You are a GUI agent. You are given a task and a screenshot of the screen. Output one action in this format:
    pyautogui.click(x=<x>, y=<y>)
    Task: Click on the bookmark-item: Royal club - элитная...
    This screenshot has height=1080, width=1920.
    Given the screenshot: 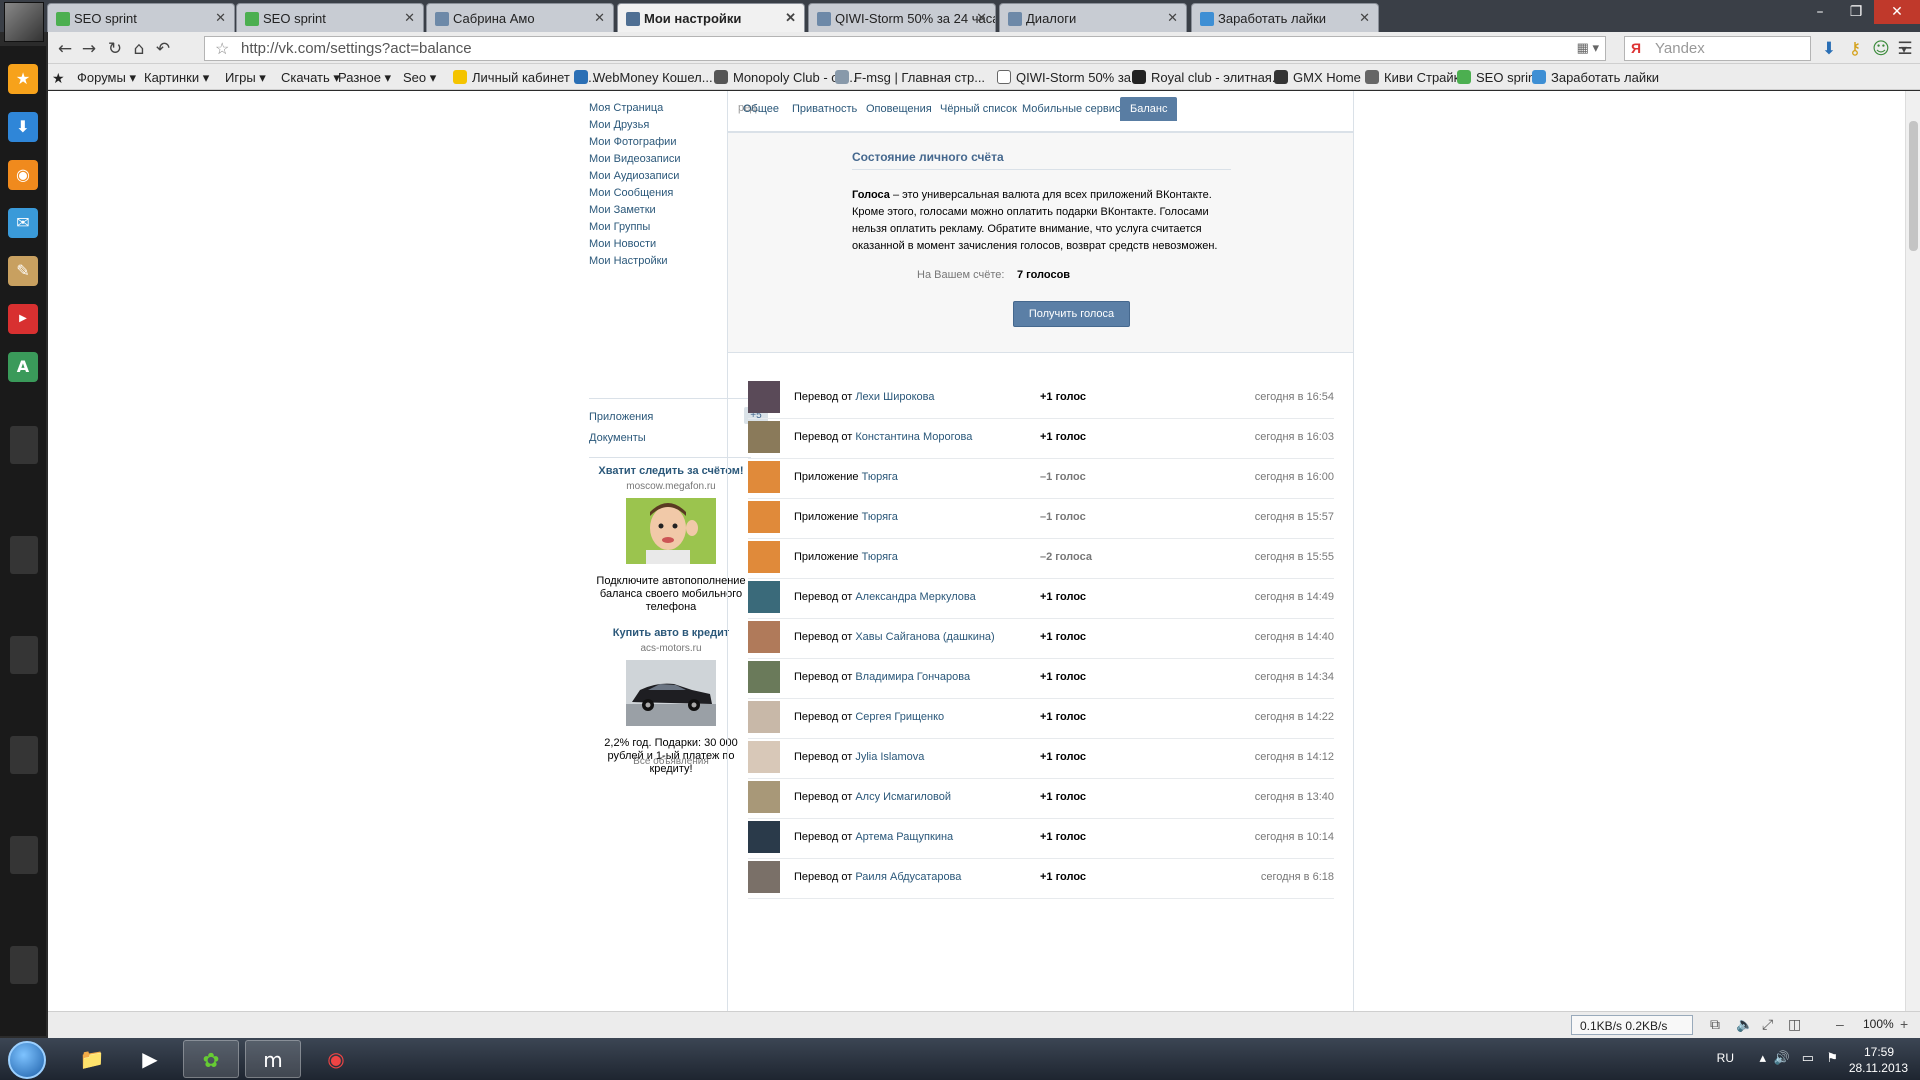 What is the action you would take?
    pyautogui.click(x=1207, y=77)
    